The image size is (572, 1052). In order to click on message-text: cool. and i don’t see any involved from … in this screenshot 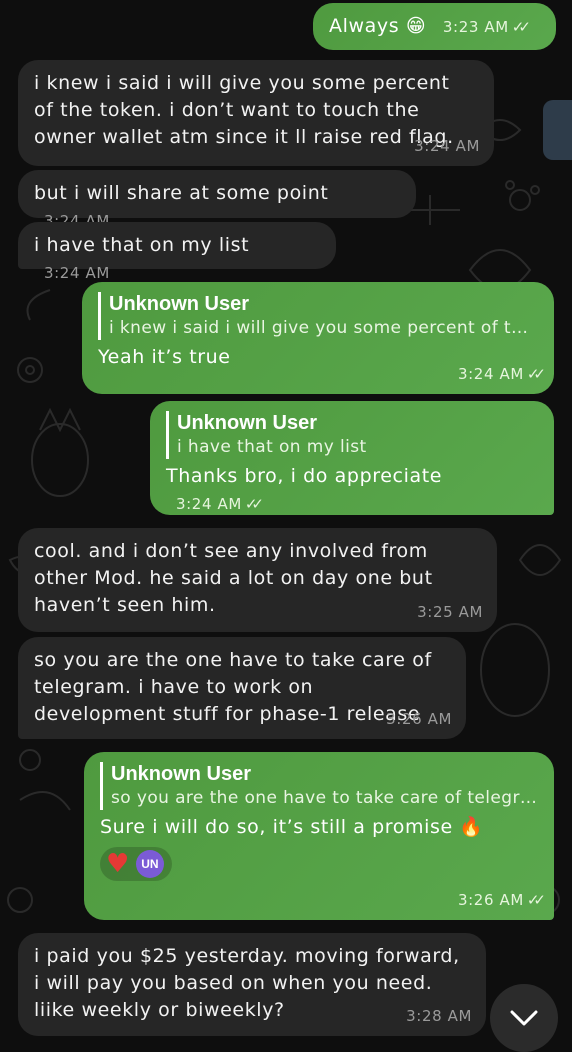, I will do `click(233, 578)`.